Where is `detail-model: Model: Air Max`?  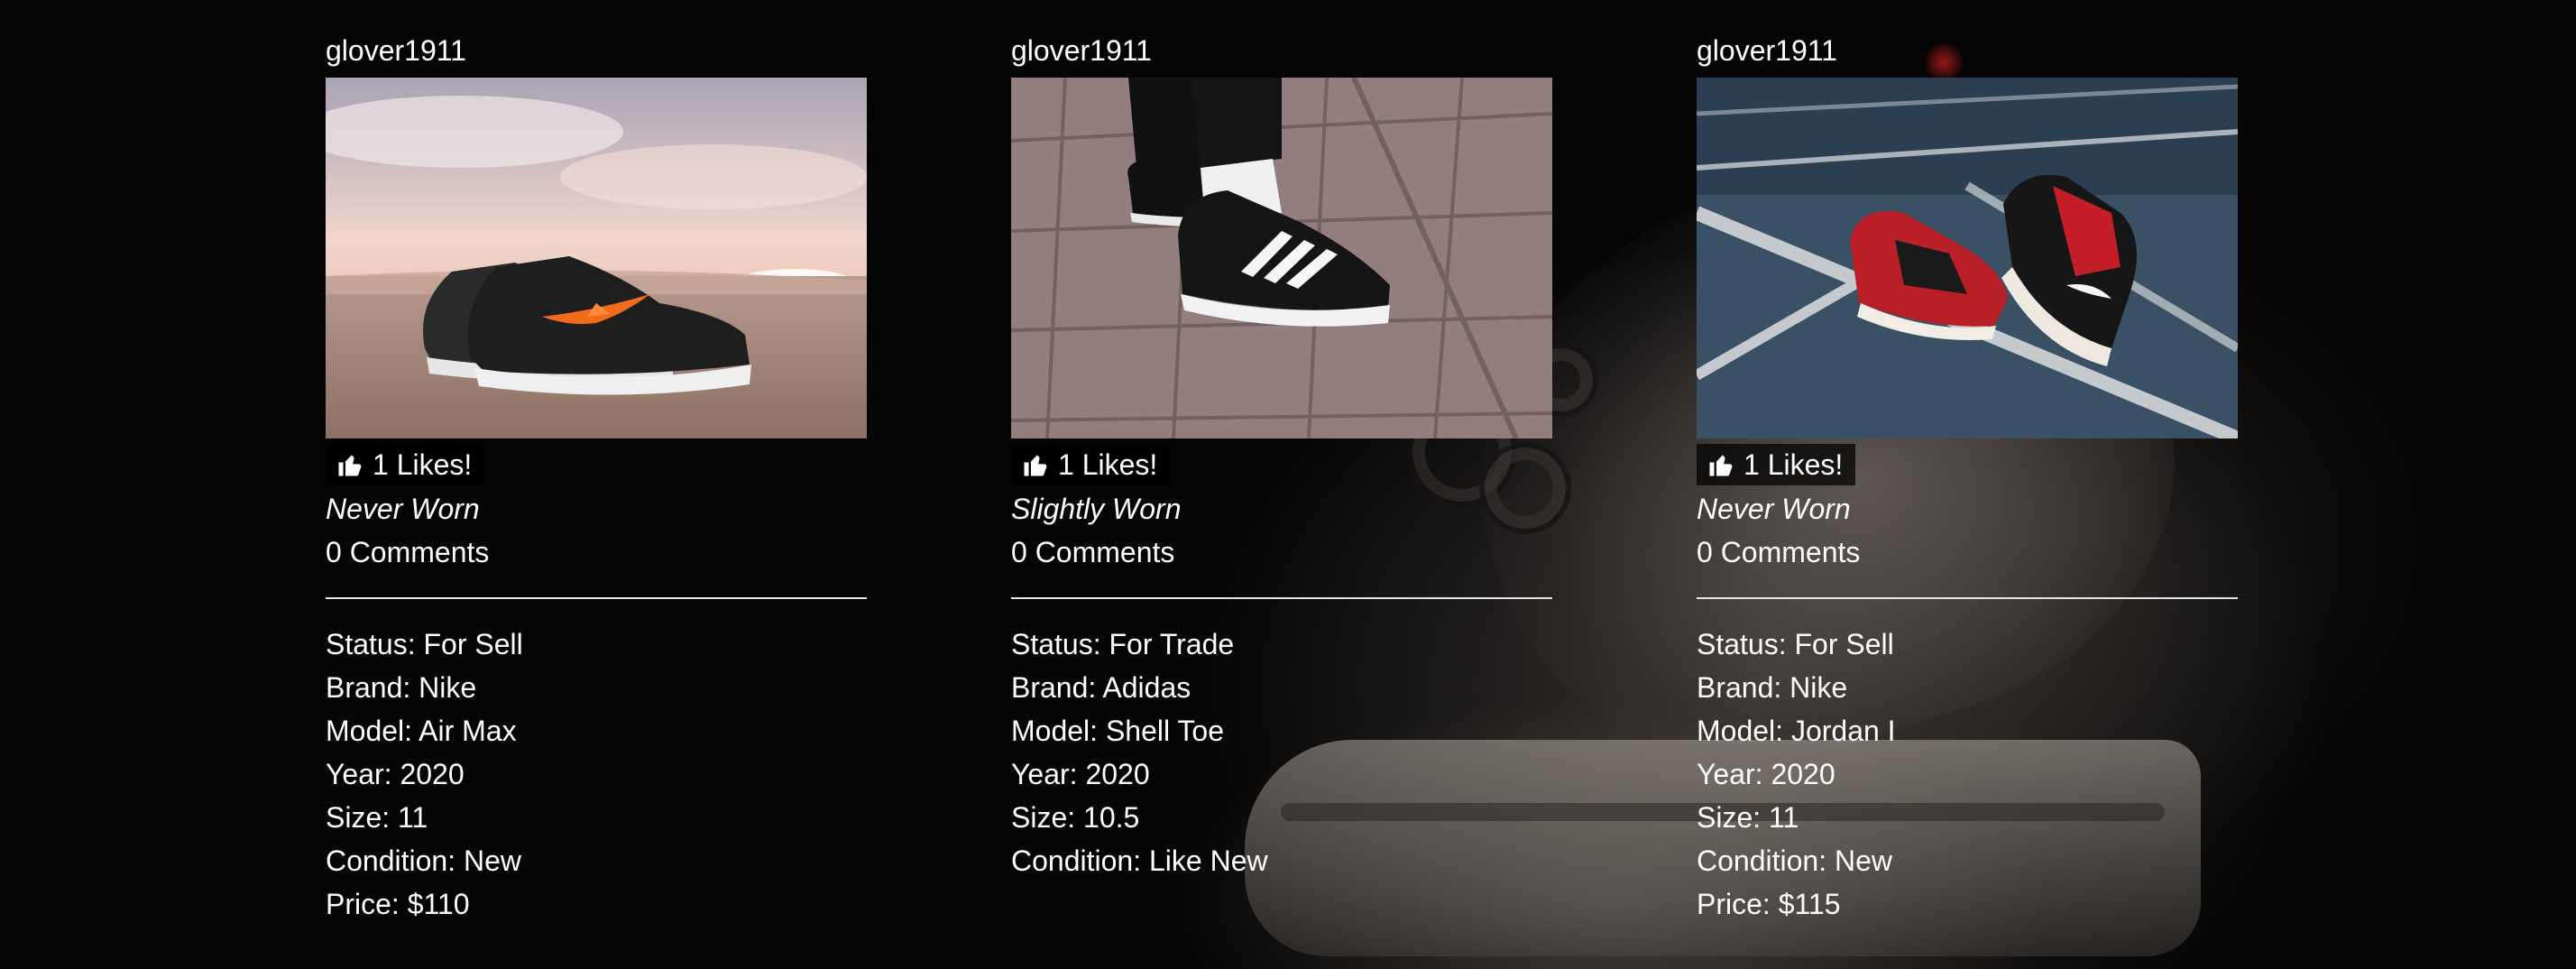
detail-model: Model: Air Max is located at coordinates (422, 731).